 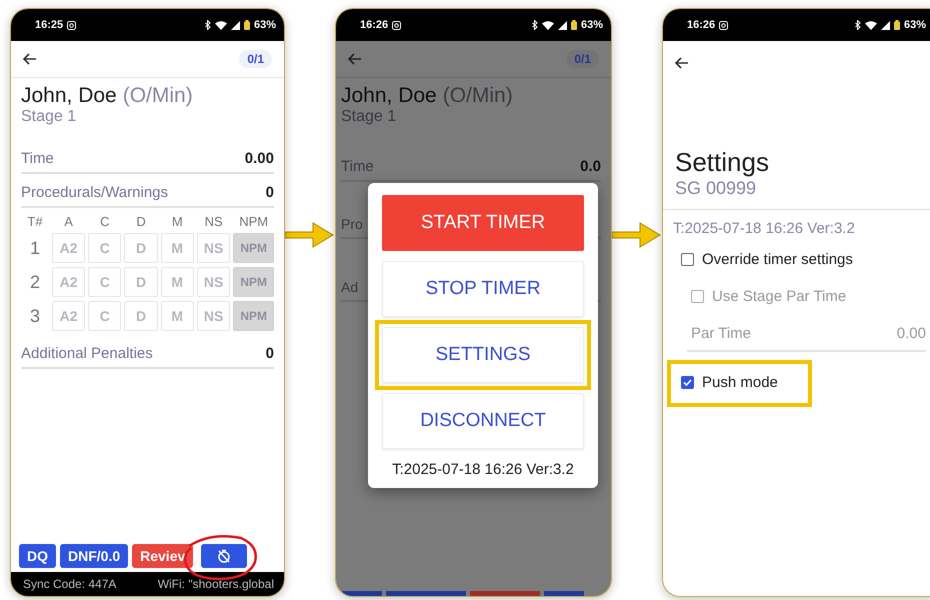 I want to click on action-button: Reviev, so click(x=163, y=556).